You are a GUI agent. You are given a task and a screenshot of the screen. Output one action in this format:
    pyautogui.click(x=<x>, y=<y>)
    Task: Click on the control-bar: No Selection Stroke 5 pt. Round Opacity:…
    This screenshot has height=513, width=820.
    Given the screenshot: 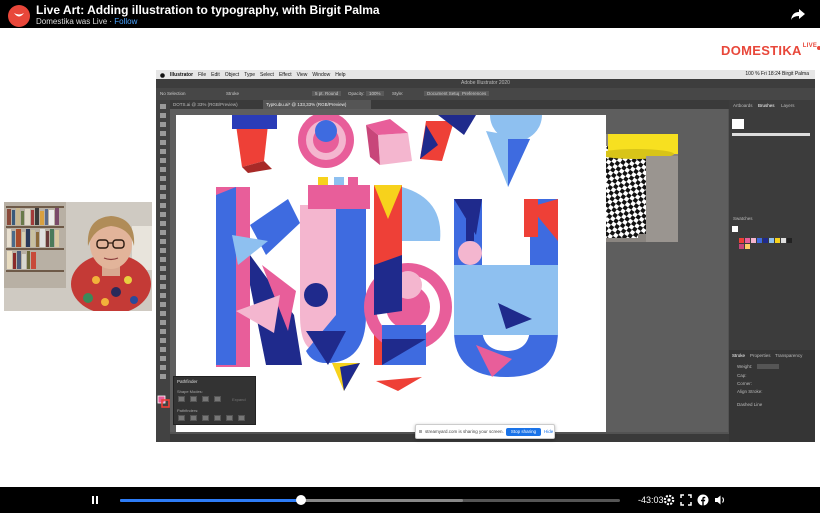 What is the action you would take?
    pyautogui.click(x=485, y=94)
    